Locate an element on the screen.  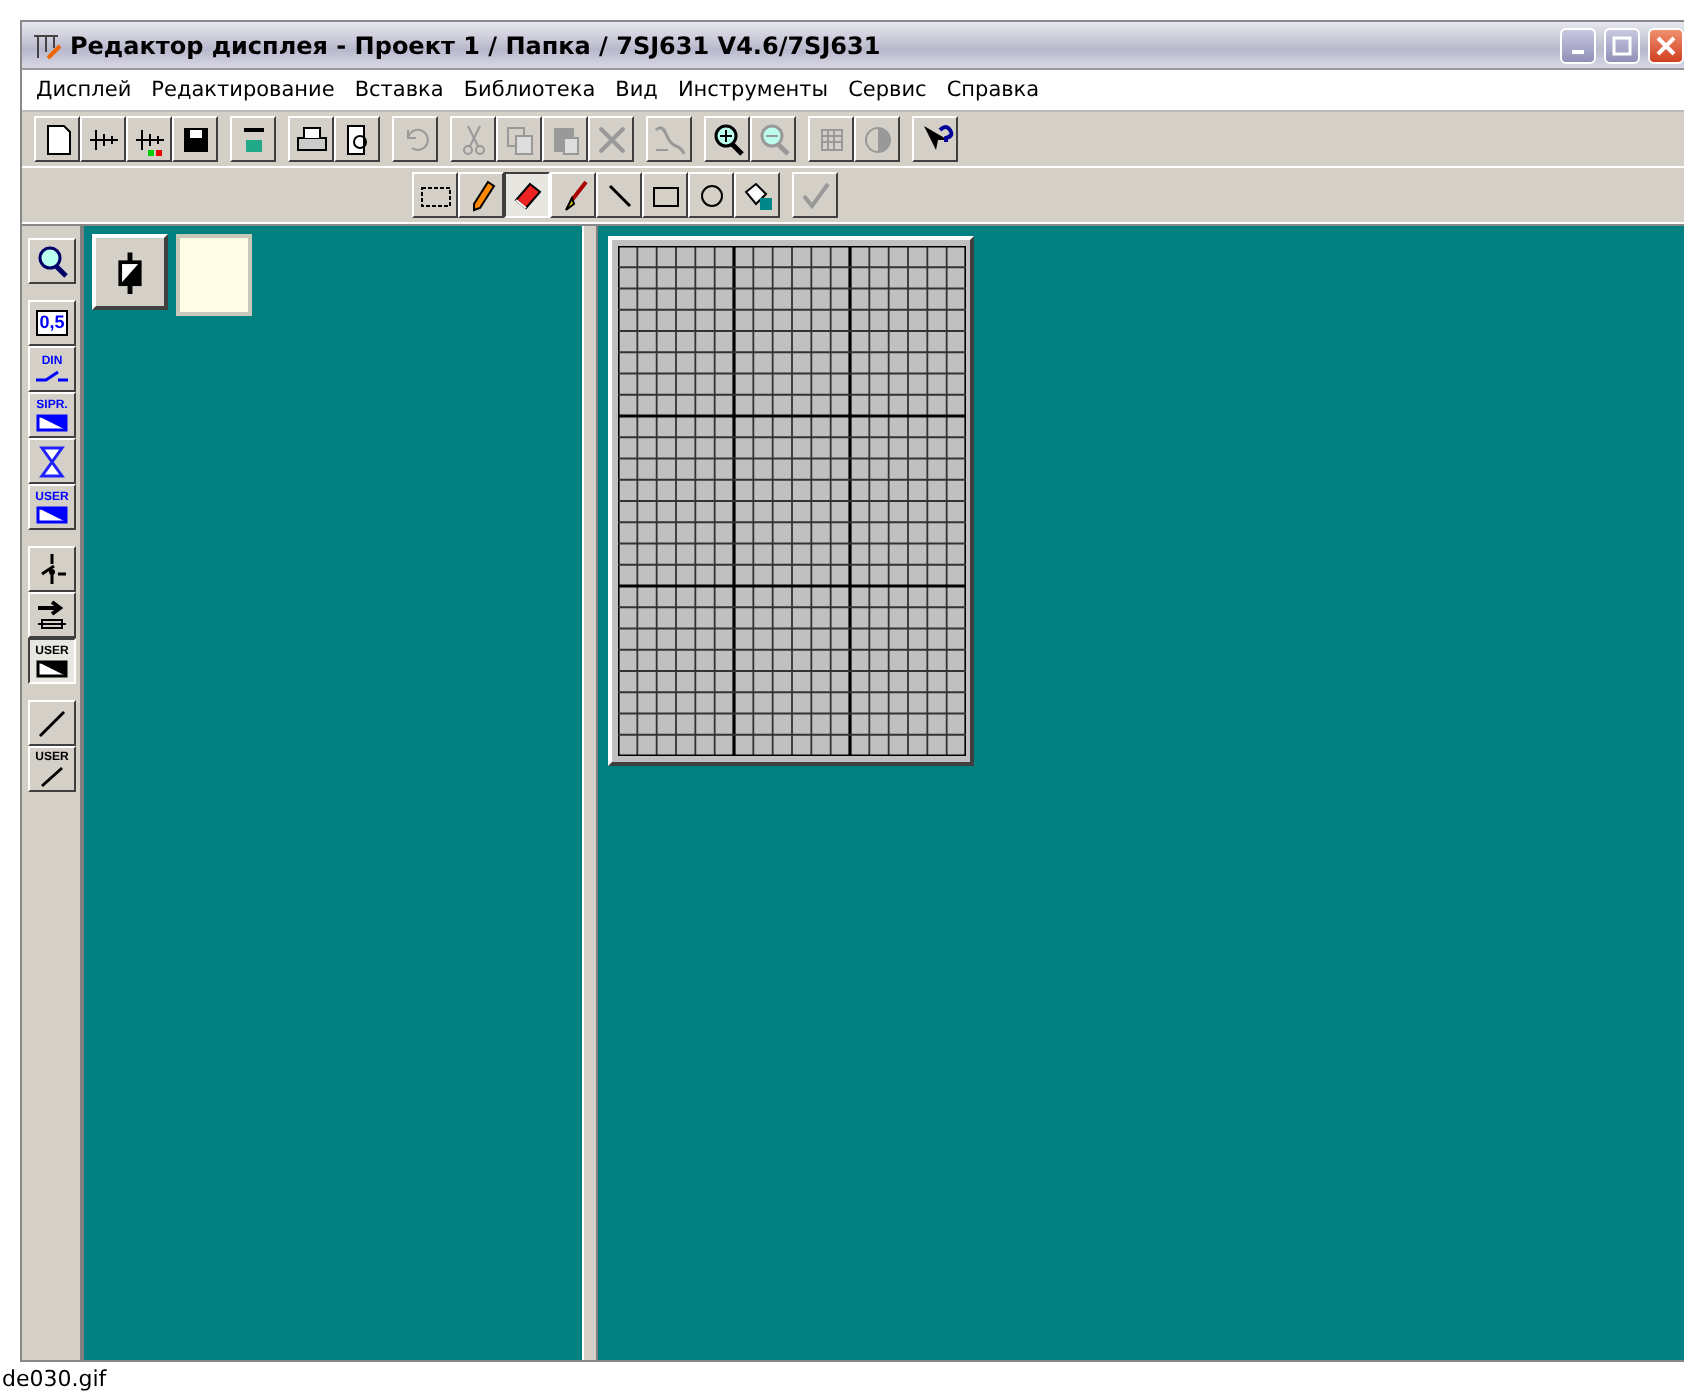
window-title: Редактор дисплея - Проект 1 / Папка / 7SJ631 V4.6/7SJ631 is located at coordinates (476, 45).